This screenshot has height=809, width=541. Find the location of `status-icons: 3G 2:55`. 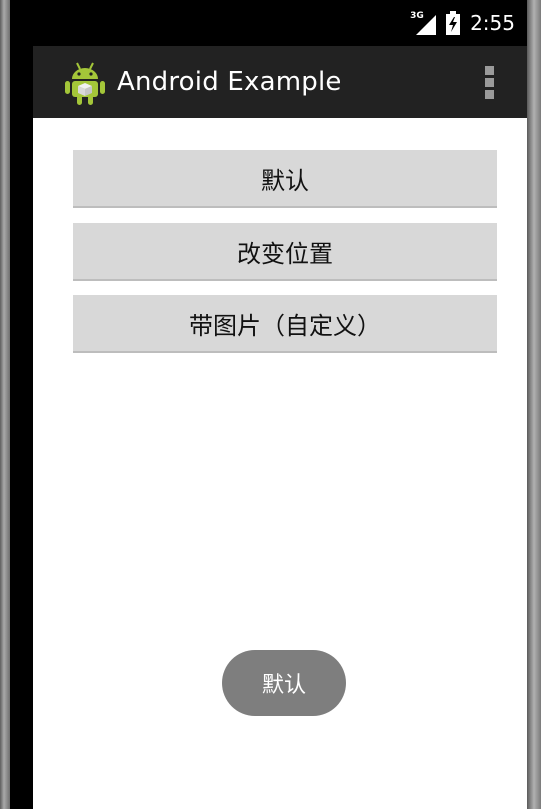

status-icons: 3G 2:55 is located at coordinates (462, 23).